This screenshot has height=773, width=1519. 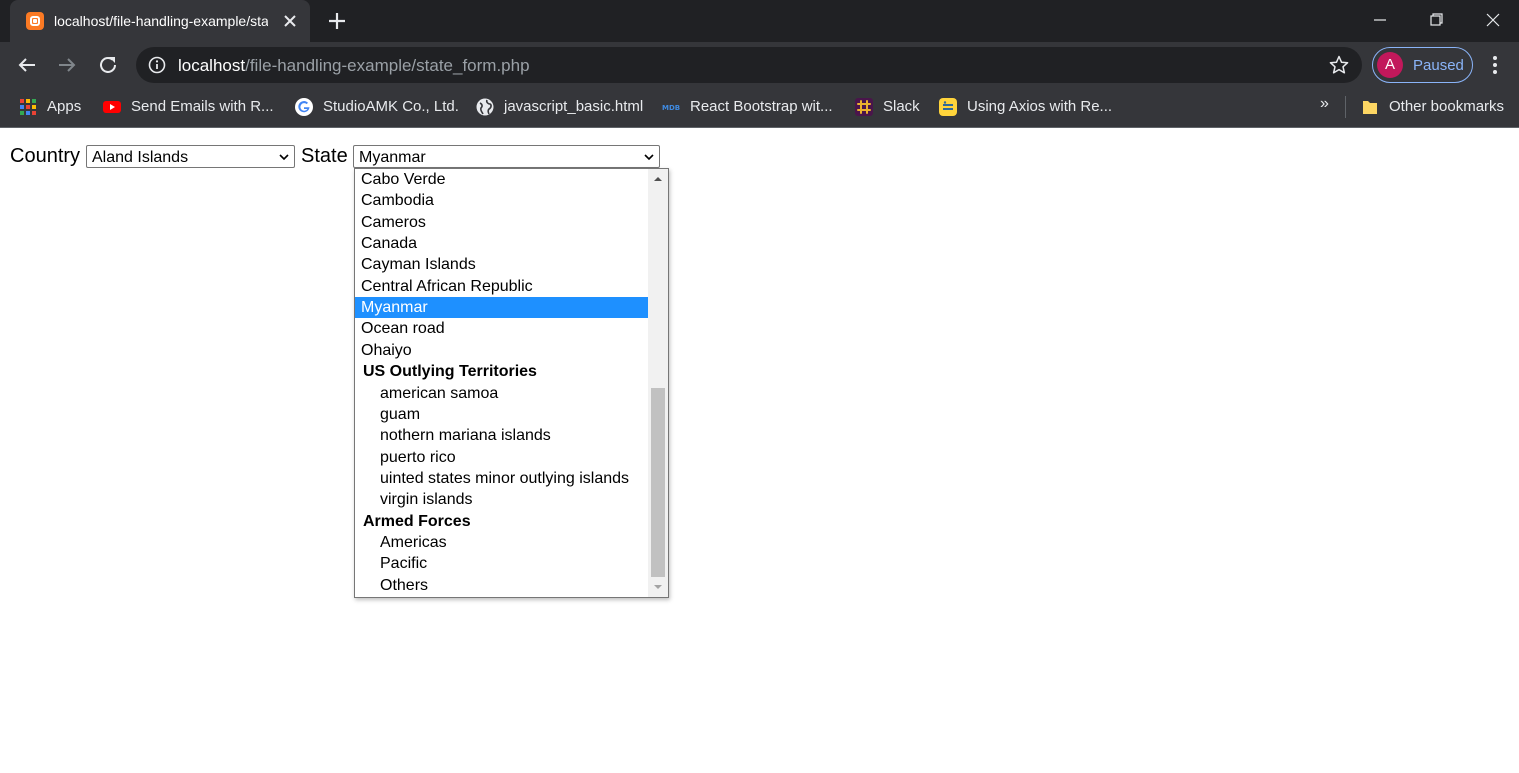 I want to click on scroll-up-arrow-icon, so click(x=658, y=179).